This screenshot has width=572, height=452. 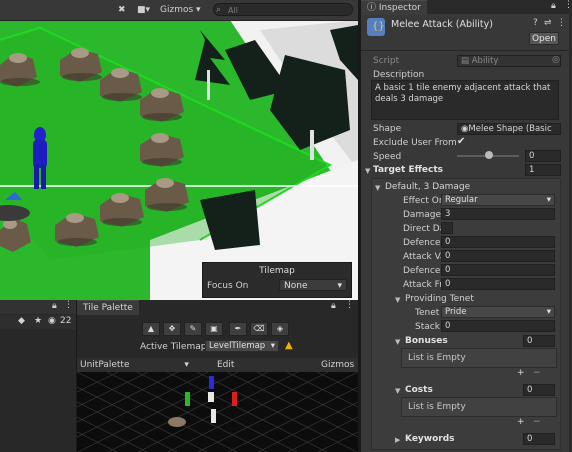 What do you see at coordinates (387, 157) in the screenshot?
I see `speed-label: Speed` at bounding box center [387, 157].